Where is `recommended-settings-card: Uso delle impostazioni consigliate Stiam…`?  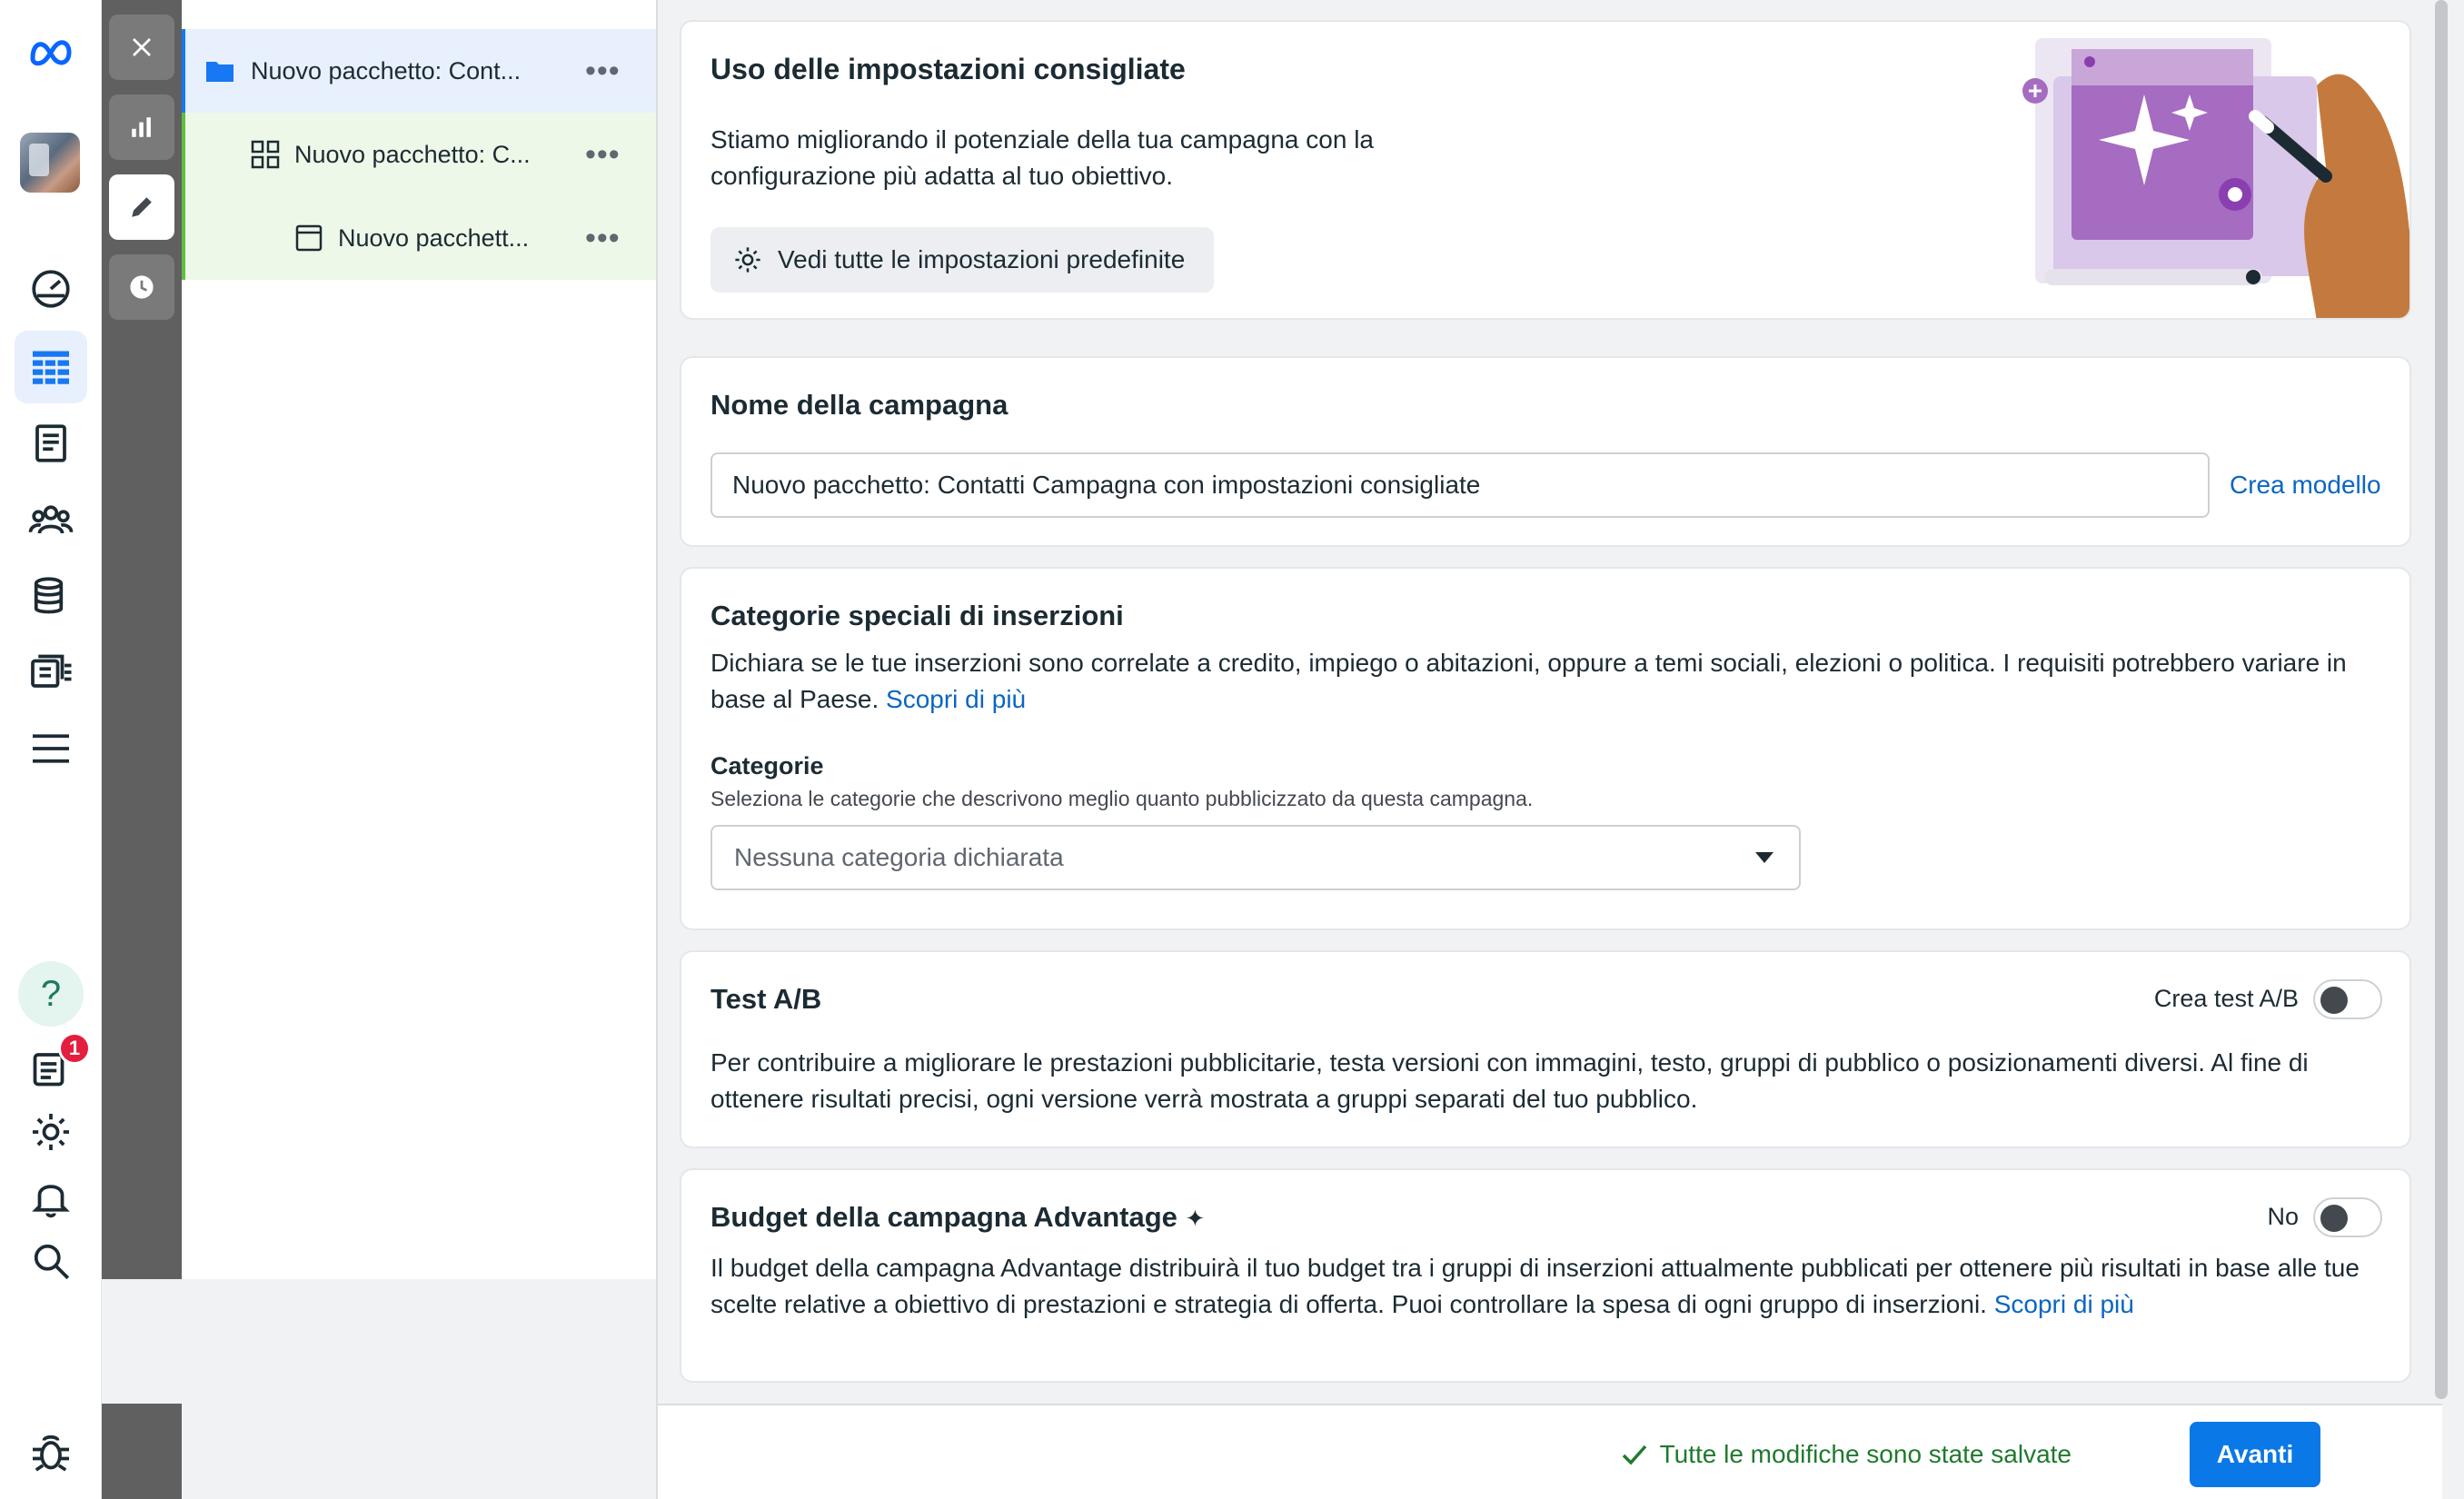
recommended-settings-card: Uso delle impostazioni consigliate Stiam… is located at coordinates (1545, 170).